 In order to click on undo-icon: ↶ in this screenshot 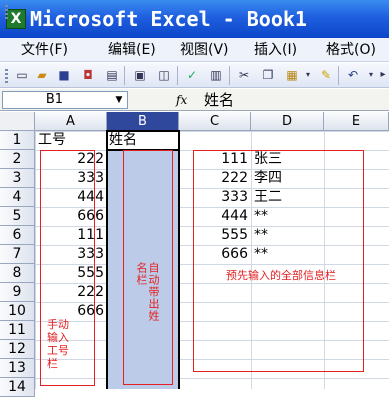, I will do `click(353, 75)`.